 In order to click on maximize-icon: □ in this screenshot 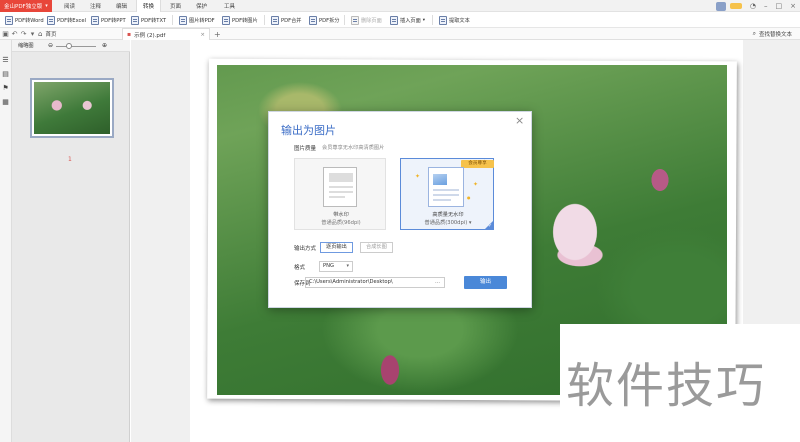, I will do `click(779, 6)`.